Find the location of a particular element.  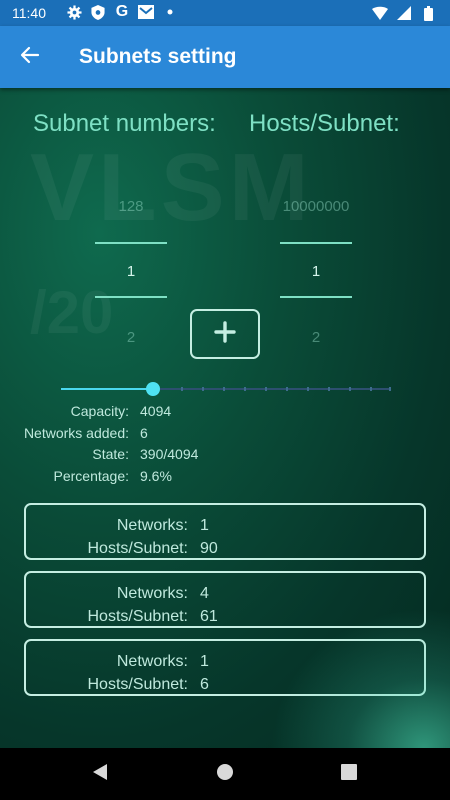

networks-added-label: Networks added: is located at coordinates (76, 433).